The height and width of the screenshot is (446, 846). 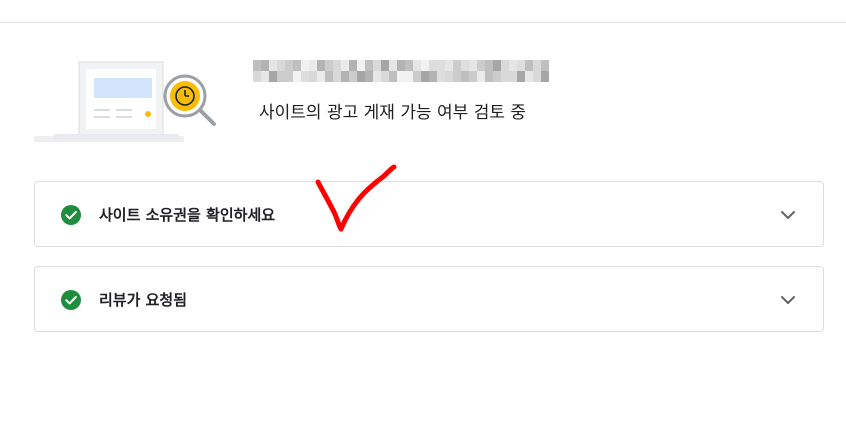 What do you see at coordinates (125, 101) in the screenshot?
I see `site-review-illustration` at bounding box center [125, 101].